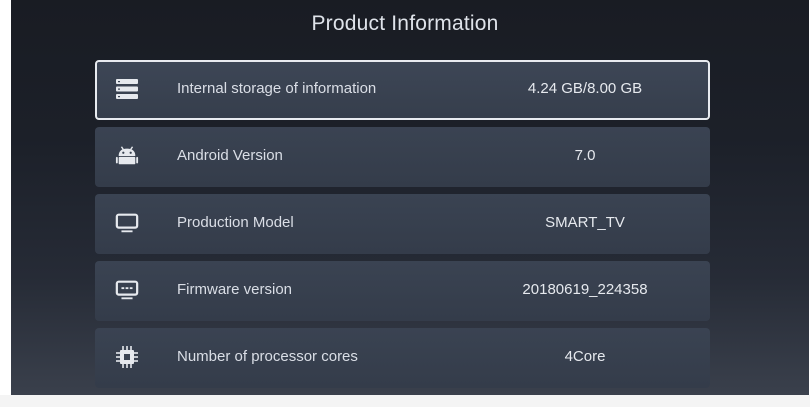 Image resolution: width=810 pixels, height=407 pixels. Describe the element at coordinates (127, 89) in the screenshot. I see `storage-icon` at that location.